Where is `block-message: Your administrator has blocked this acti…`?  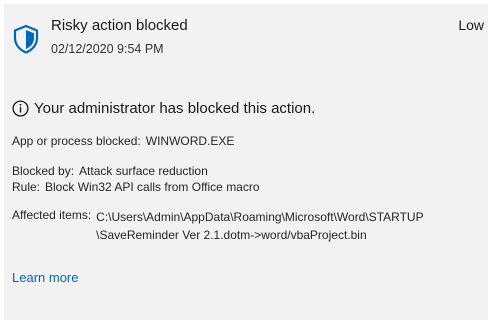
block-message: Your administrator has blocked this acti… is located at coordinates (175, 108).